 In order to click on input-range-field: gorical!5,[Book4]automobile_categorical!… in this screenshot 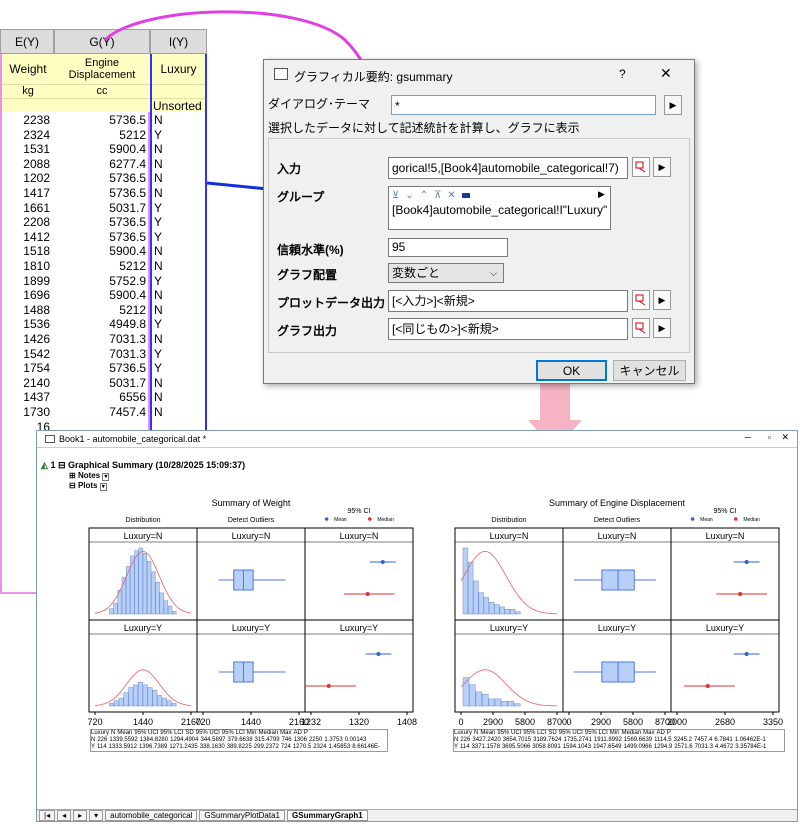, I will do `click(508, 168)`.